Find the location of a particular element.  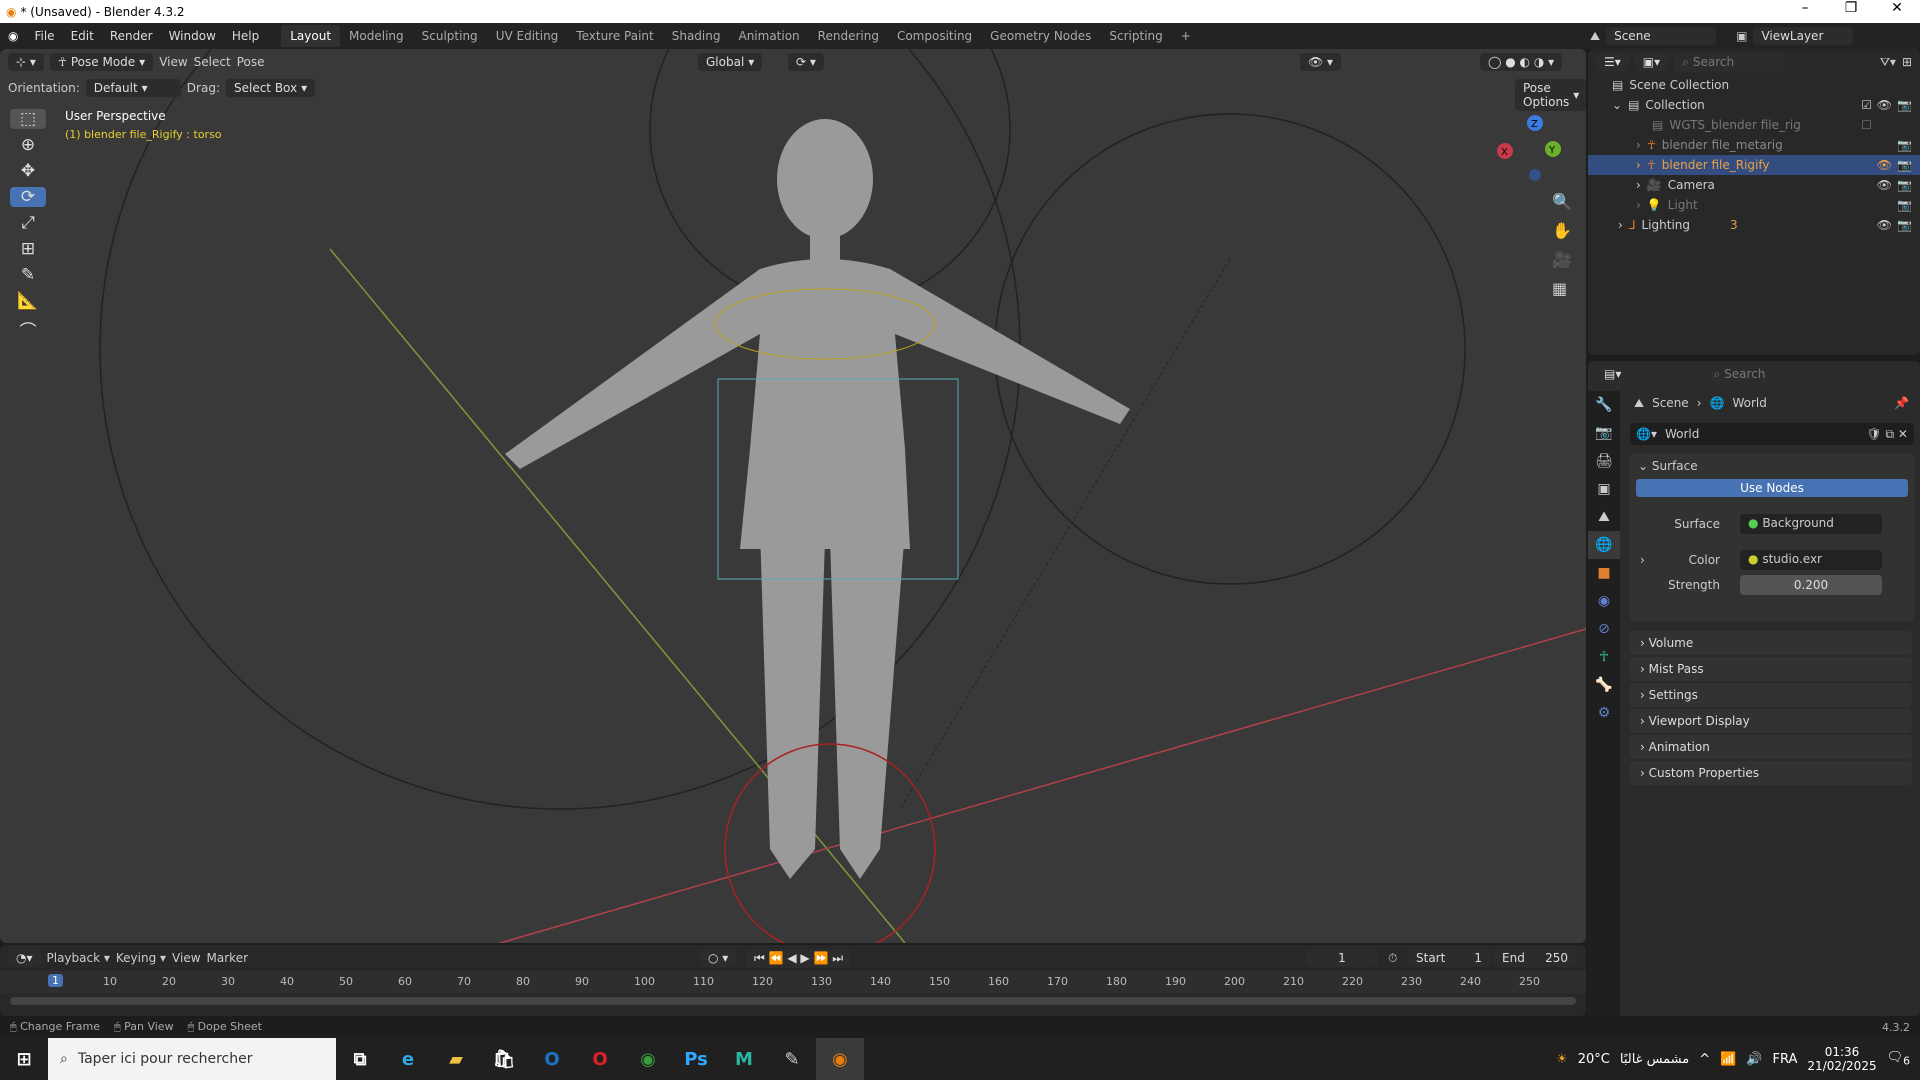

chevron-down-icon: ⌄ is located at coordinates (1617, 105).